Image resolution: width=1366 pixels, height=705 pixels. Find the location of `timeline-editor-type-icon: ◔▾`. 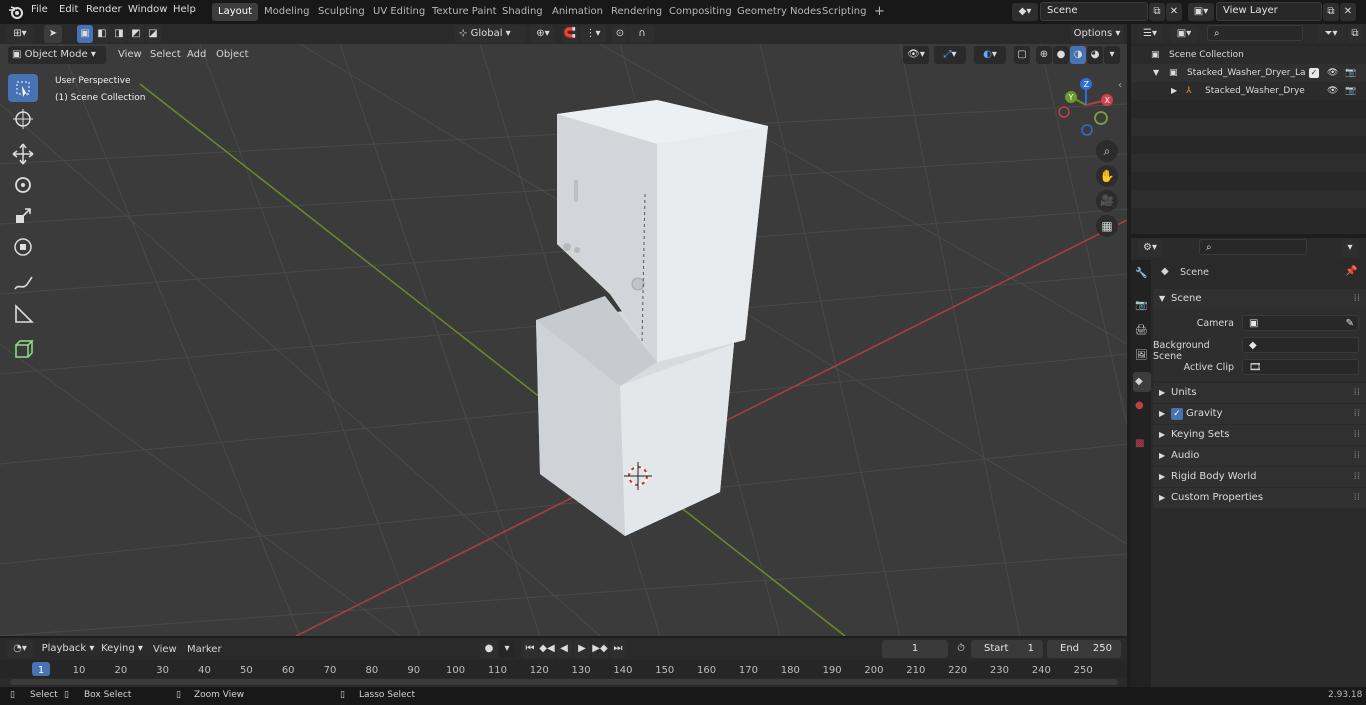

timeline-editor-type-icon: ◔▾ is located at coordinates (20, 649).